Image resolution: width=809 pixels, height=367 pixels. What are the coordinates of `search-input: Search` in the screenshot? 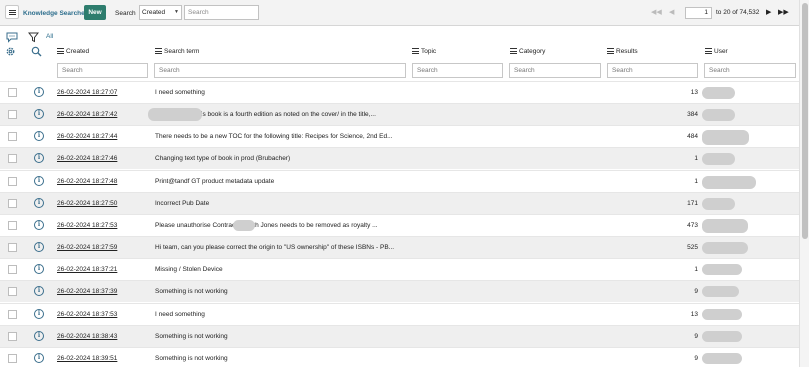 It's located at (221, 12).